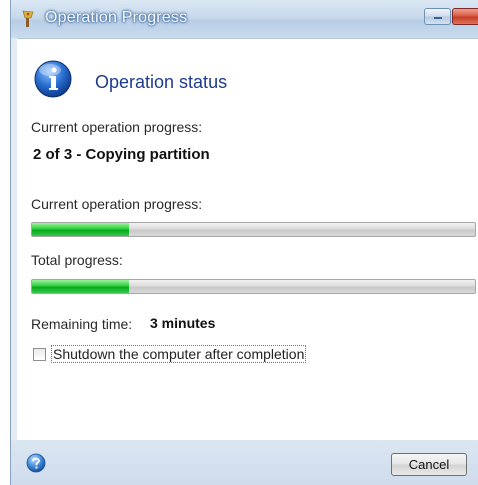  Describe the element at coordinates (77, 260) in the screenshot. I see `total-progress-label: Total progress:` at that location.